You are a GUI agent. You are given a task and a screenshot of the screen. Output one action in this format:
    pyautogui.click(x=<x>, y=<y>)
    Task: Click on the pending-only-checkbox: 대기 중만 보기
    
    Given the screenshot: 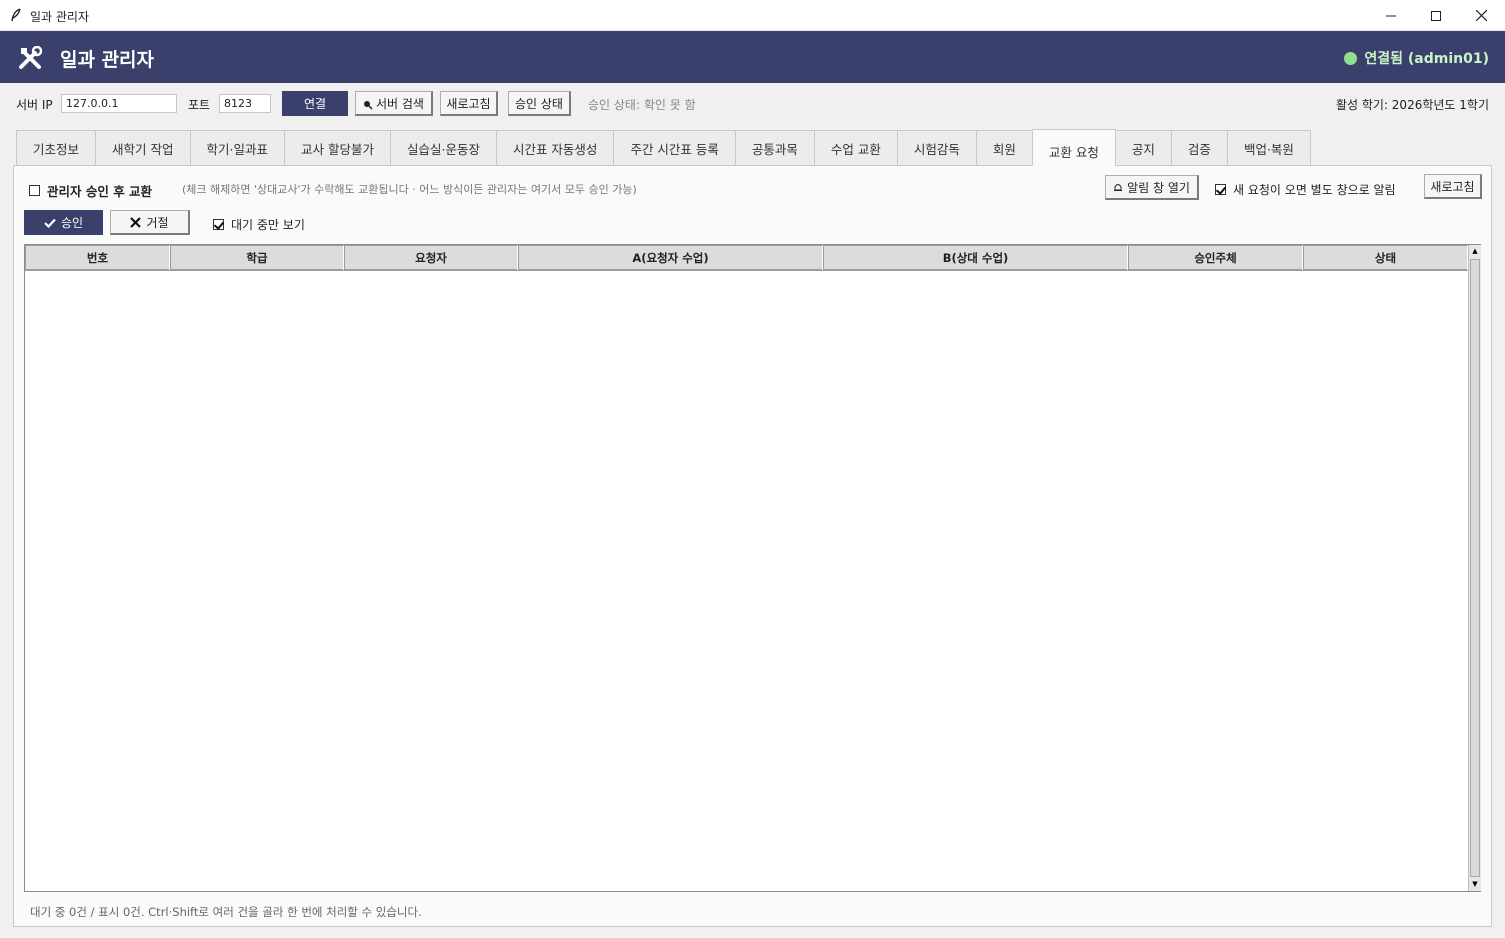 What is the action you would take?
    pyautogui.click(x=259, y=224)
    